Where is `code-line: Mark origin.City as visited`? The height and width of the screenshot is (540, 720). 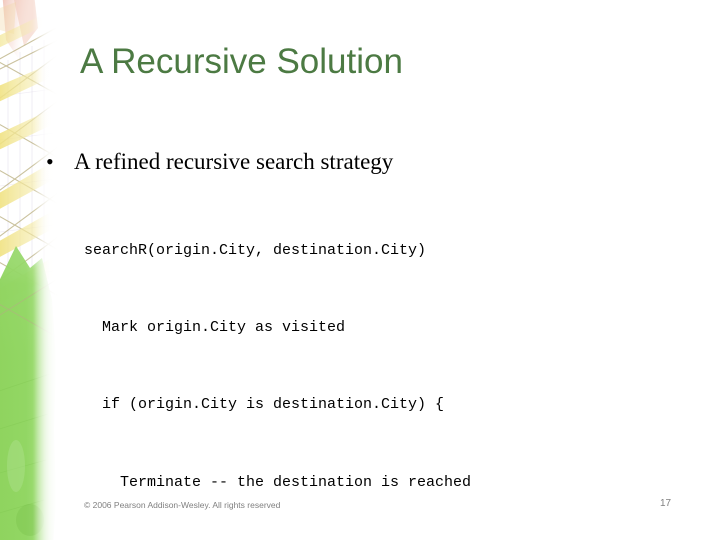 code-line: Mark origin.City as visited is located at coordinates (215, 327).